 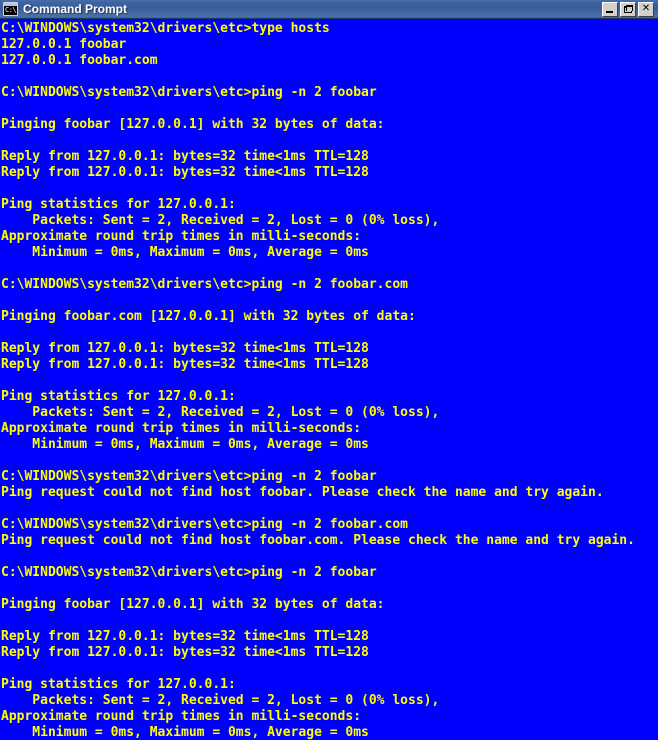 I want to click on minimize-icon, so click(x=609, y=11).